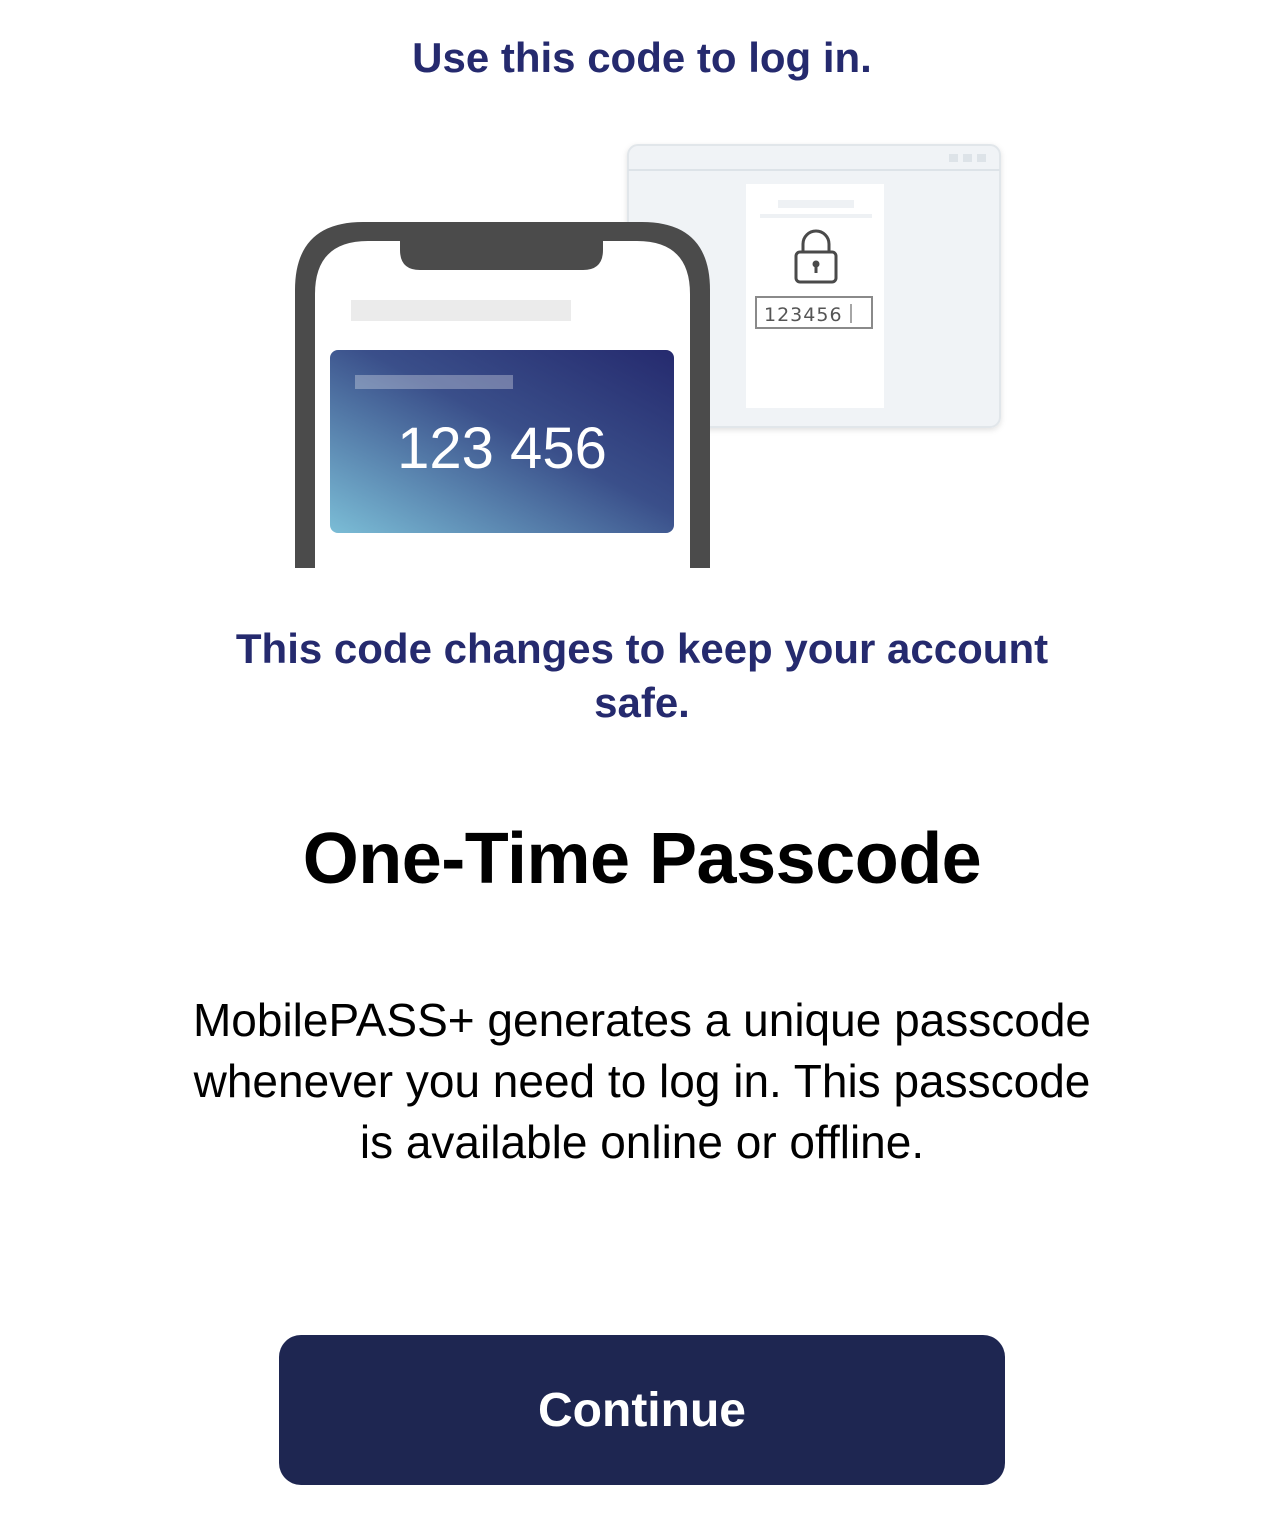 The width and height of the screenshot is (1284, 1531). What do you see at coordinates (642, 859) in the screenshot?
I see `page-title: One-Time Passcode` at bounding box center [642, 859].